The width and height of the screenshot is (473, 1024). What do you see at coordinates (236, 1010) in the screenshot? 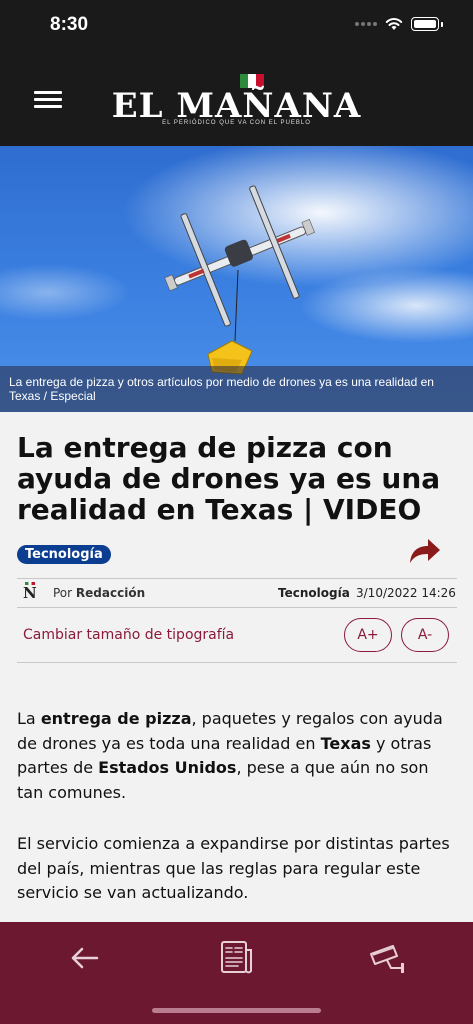
I see `home-indicator` at bounding box center [236, 1010].